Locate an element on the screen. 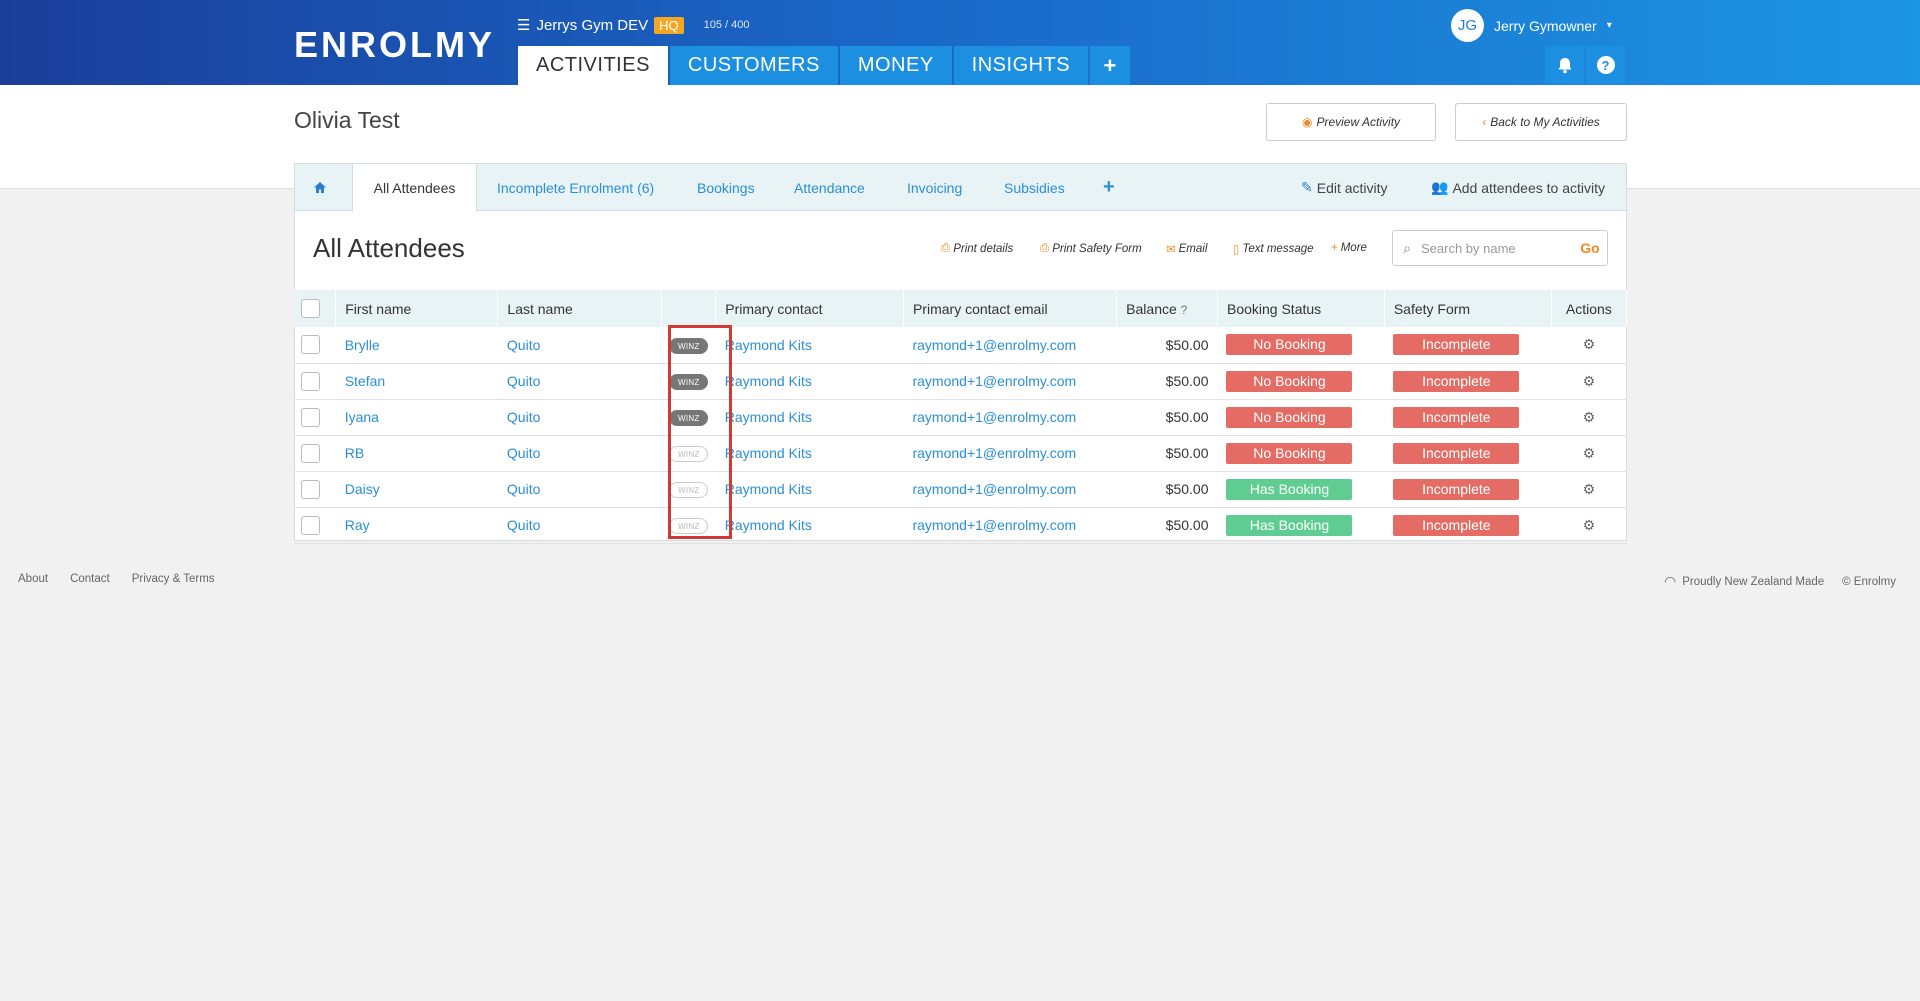 Image resolution: width=1920 pixels, height=1001 pixels. col-first-name: First name is located at coordinates (417, 308).